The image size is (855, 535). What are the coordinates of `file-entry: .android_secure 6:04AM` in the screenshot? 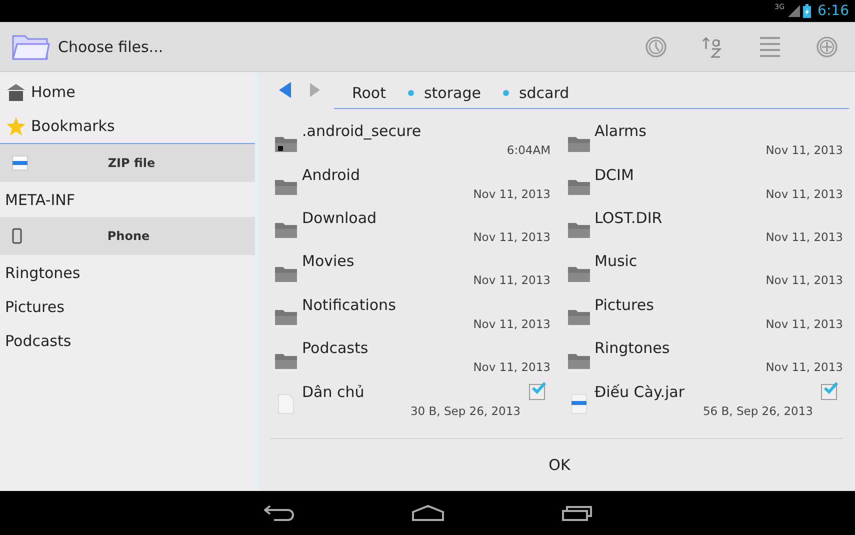 It's located at (410, 140).